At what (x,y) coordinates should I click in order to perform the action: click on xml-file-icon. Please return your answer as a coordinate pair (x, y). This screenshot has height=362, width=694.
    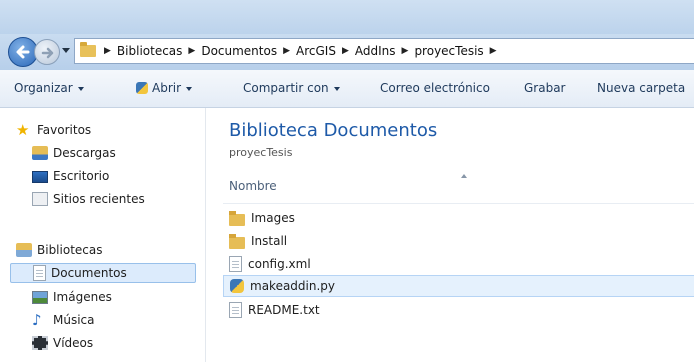
    Looking at the image, I should click on (235, 264).